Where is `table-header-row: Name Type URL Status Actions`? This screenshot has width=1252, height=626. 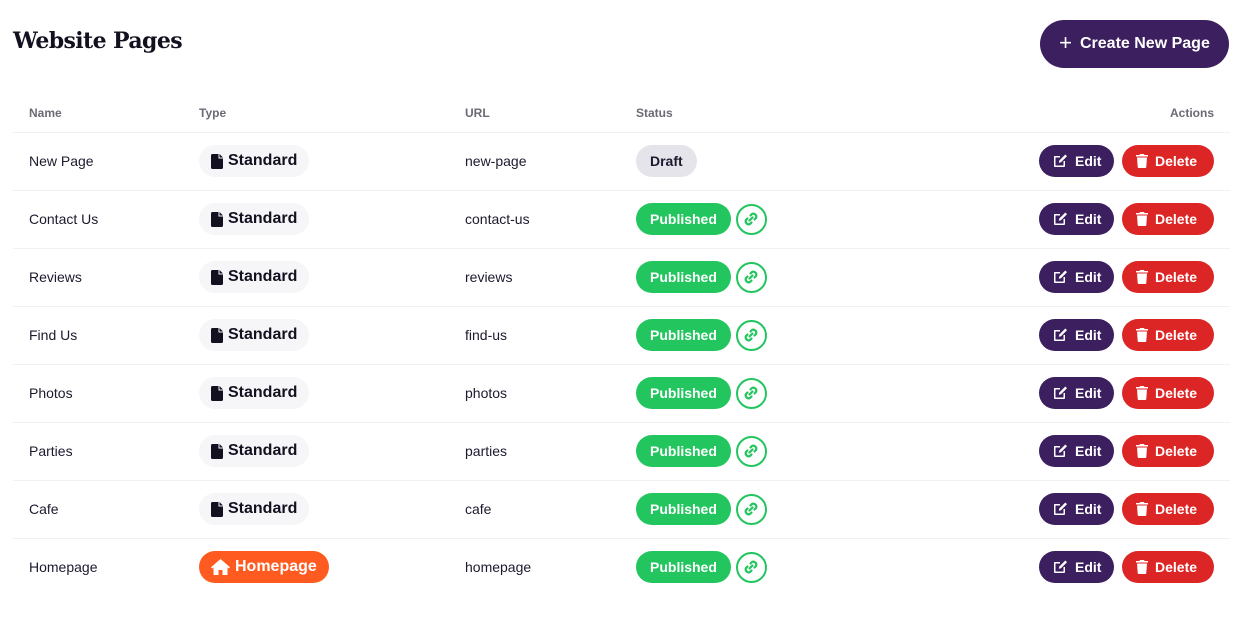
table-header-row: Name Type URL Status Actions is located at coordinates (621, 113).